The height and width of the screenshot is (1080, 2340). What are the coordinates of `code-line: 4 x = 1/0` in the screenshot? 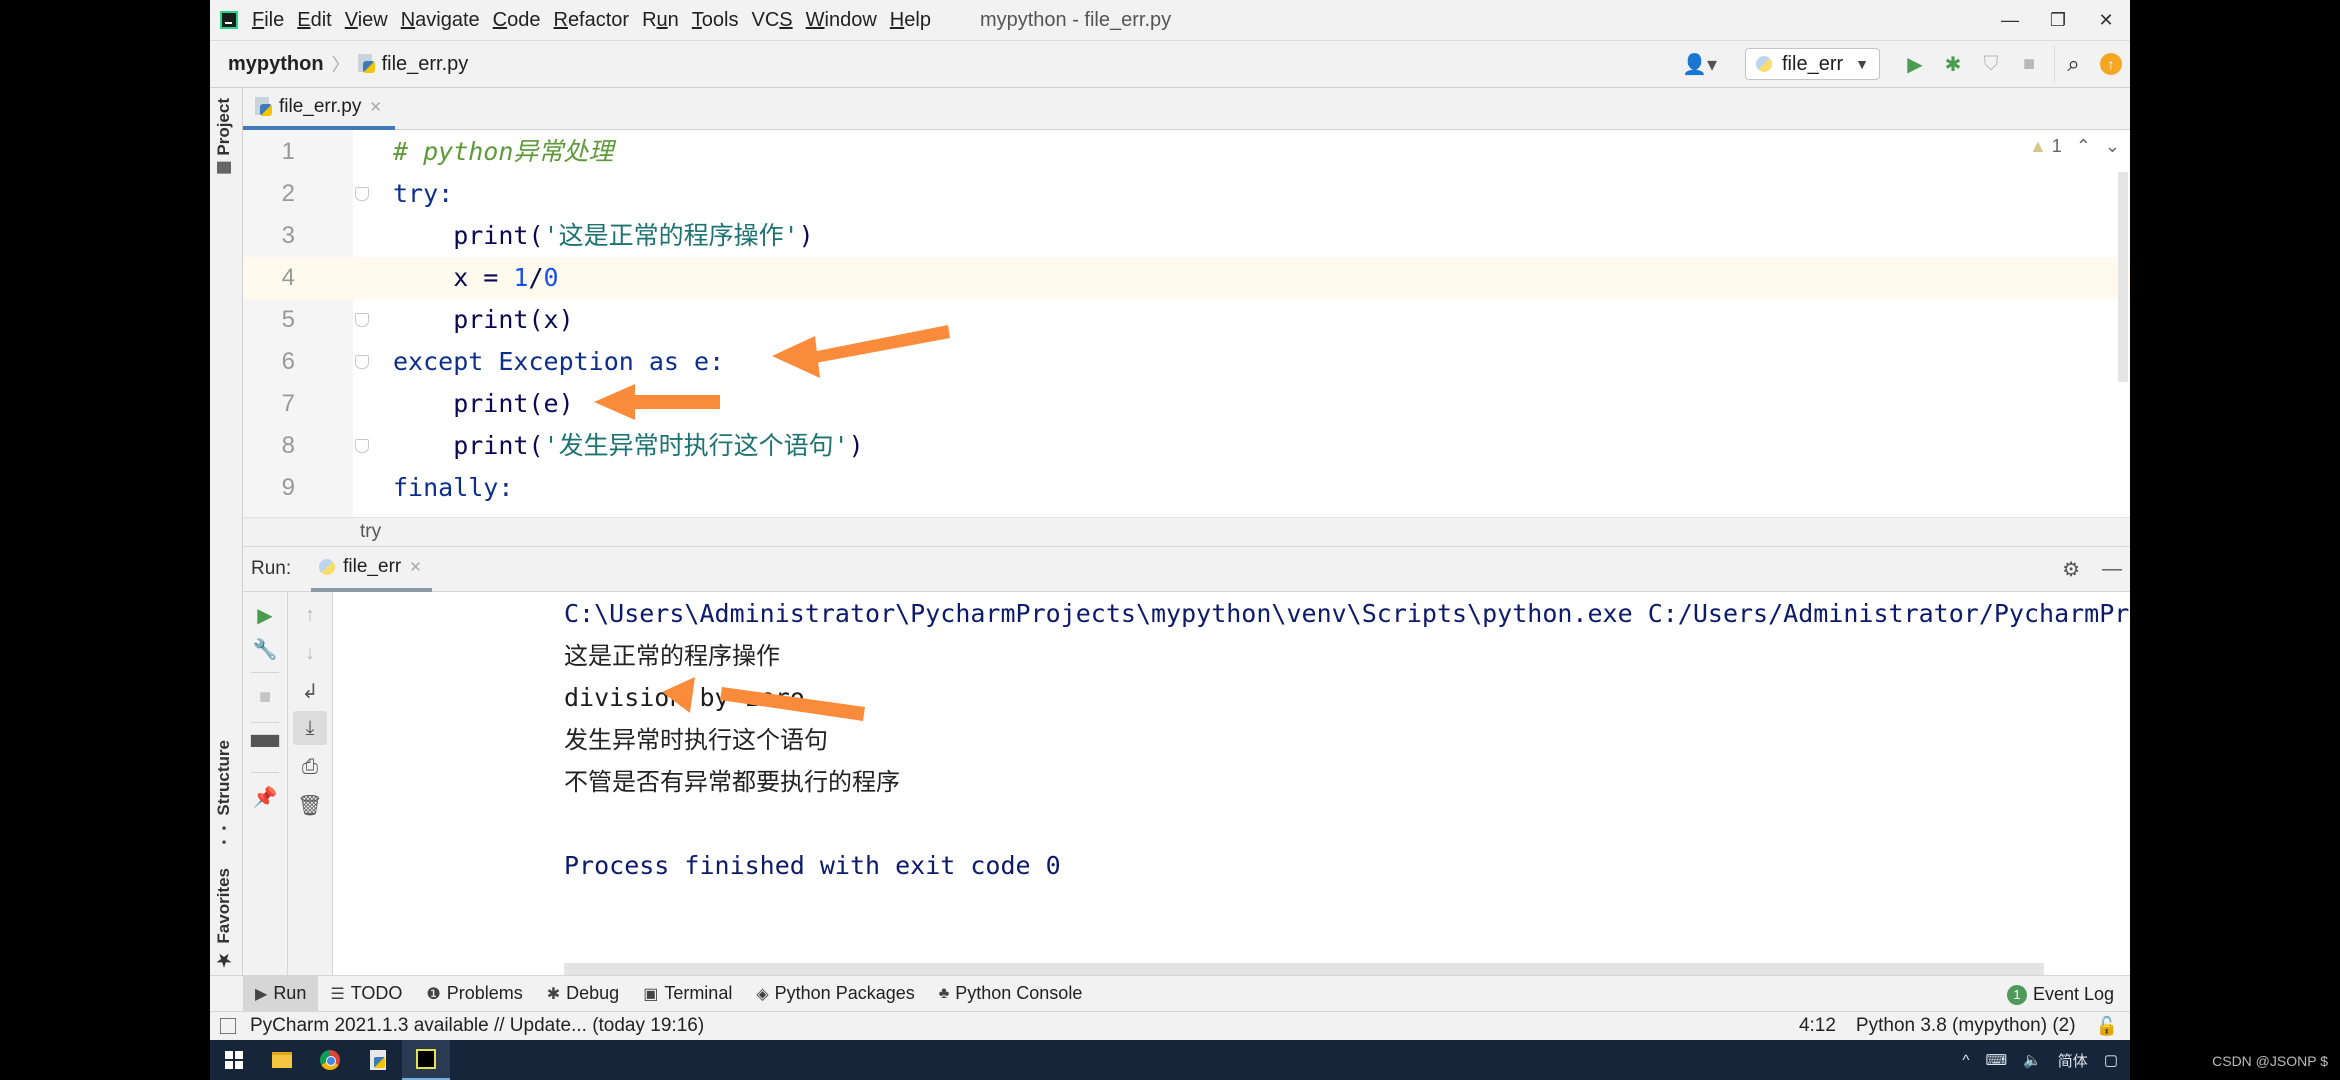 It's located at (1186, 278).